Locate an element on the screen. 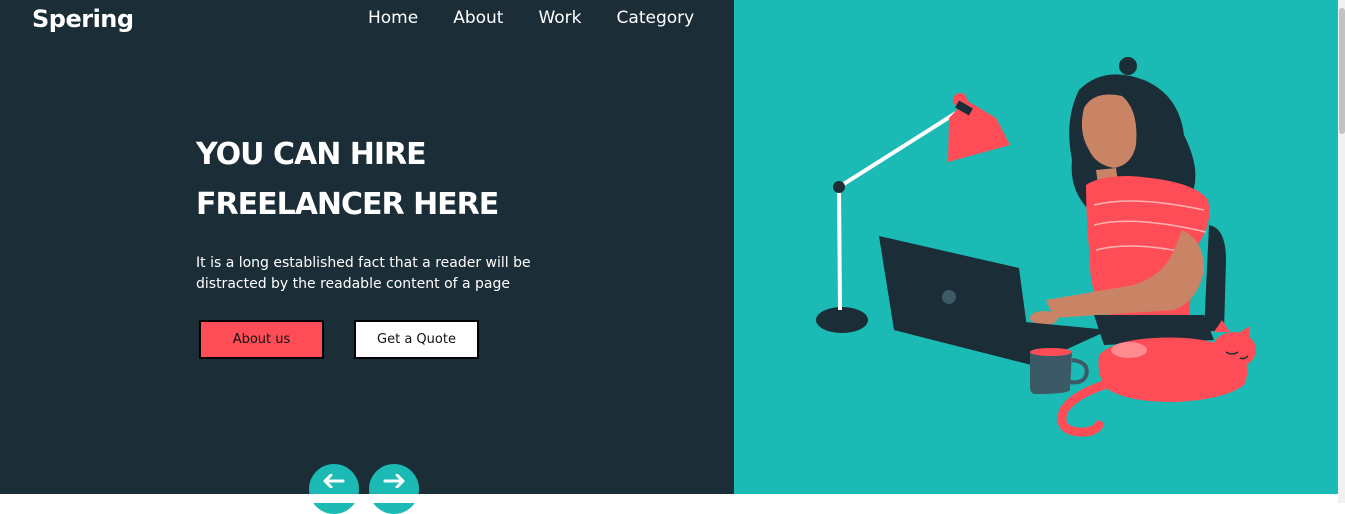 The image size is (1345, 514). carousel-next-button is located at coordinates (394, 489).